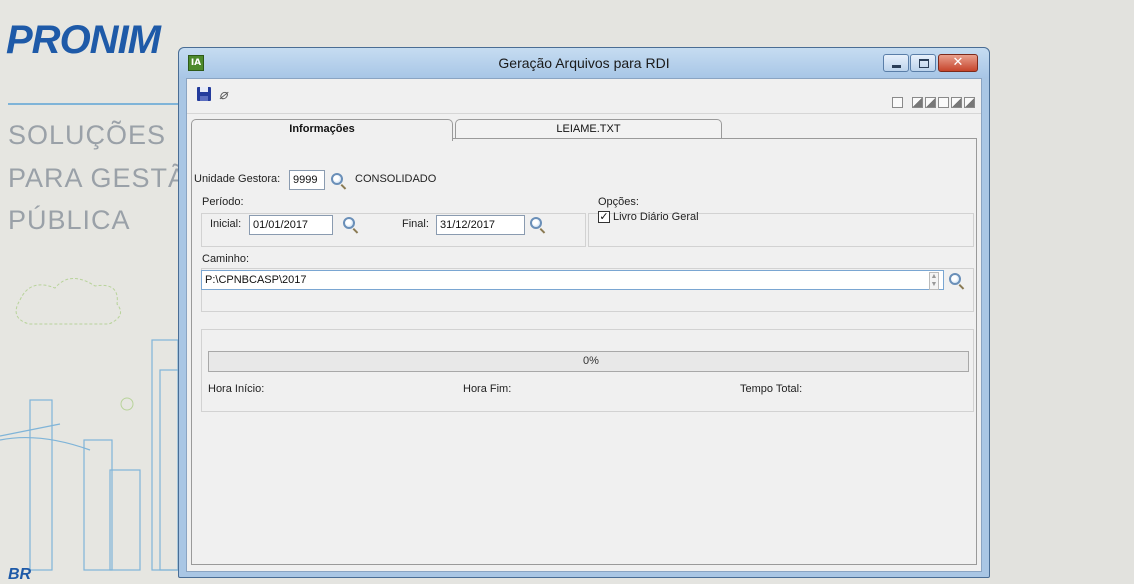 The image size is (1134, 584). I want to click on unidade-search-icon, so click(337, 179).